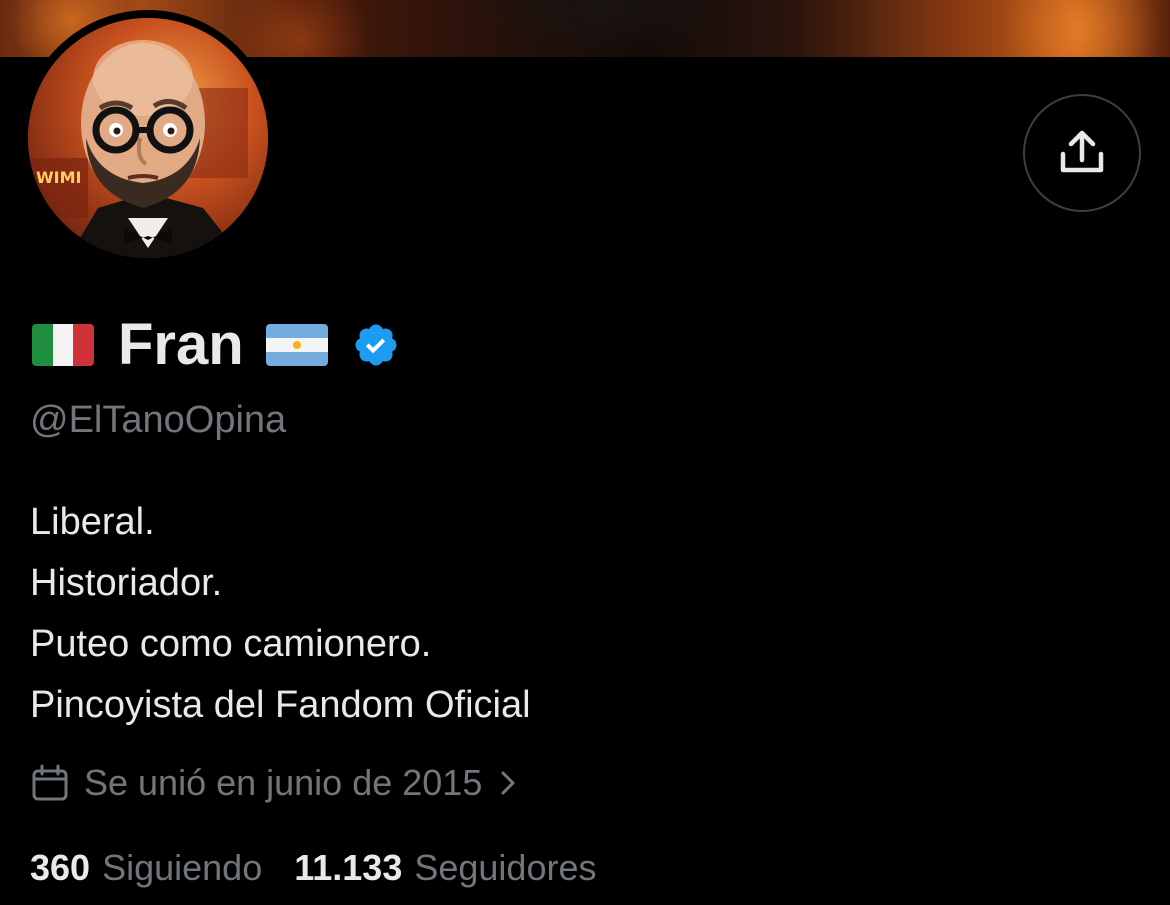  Describe the element at coordinates (50, 782) in the screenshot. I see `calendar-icon` at that location.